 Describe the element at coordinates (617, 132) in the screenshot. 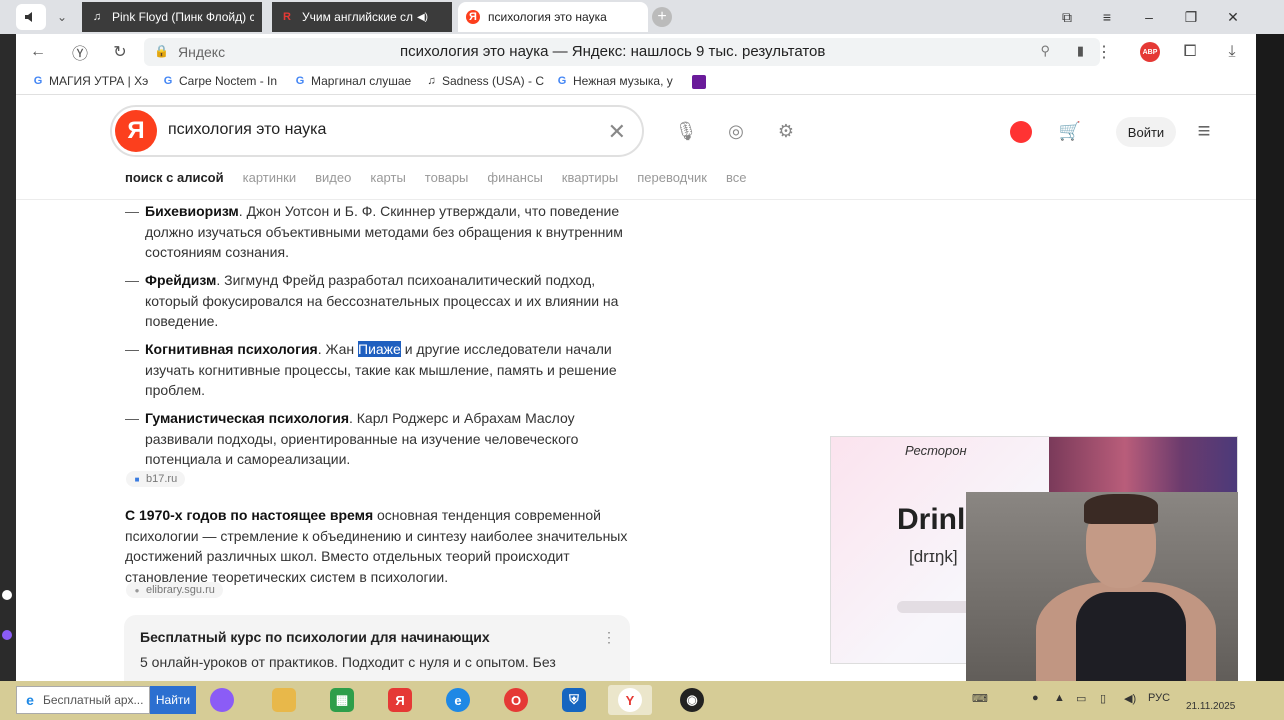

I see `clear-icon: ✕` at that location.